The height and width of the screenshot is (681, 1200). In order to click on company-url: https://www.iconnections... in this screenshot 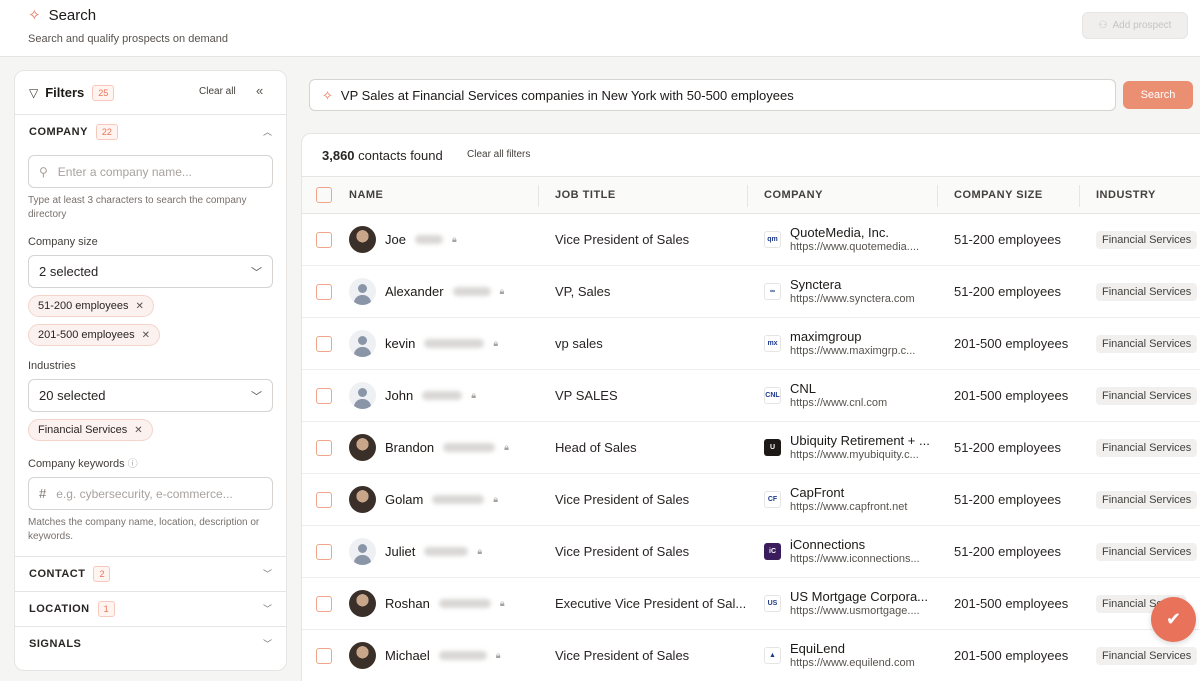, I will do `click(855, 559)`.